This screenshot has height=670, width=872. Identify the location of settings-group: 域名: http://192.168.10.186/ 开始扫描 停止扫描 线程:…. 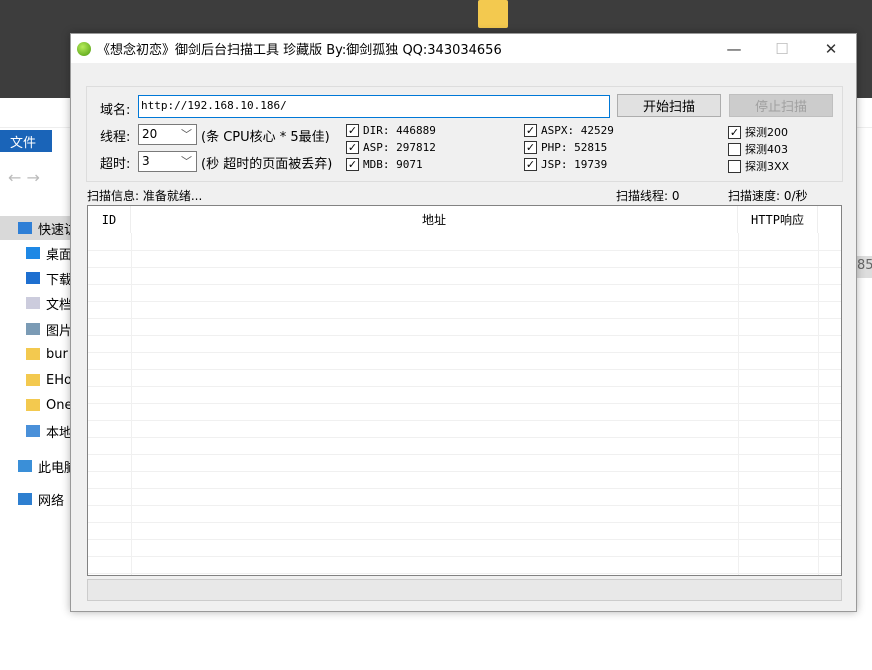
(464, 134).